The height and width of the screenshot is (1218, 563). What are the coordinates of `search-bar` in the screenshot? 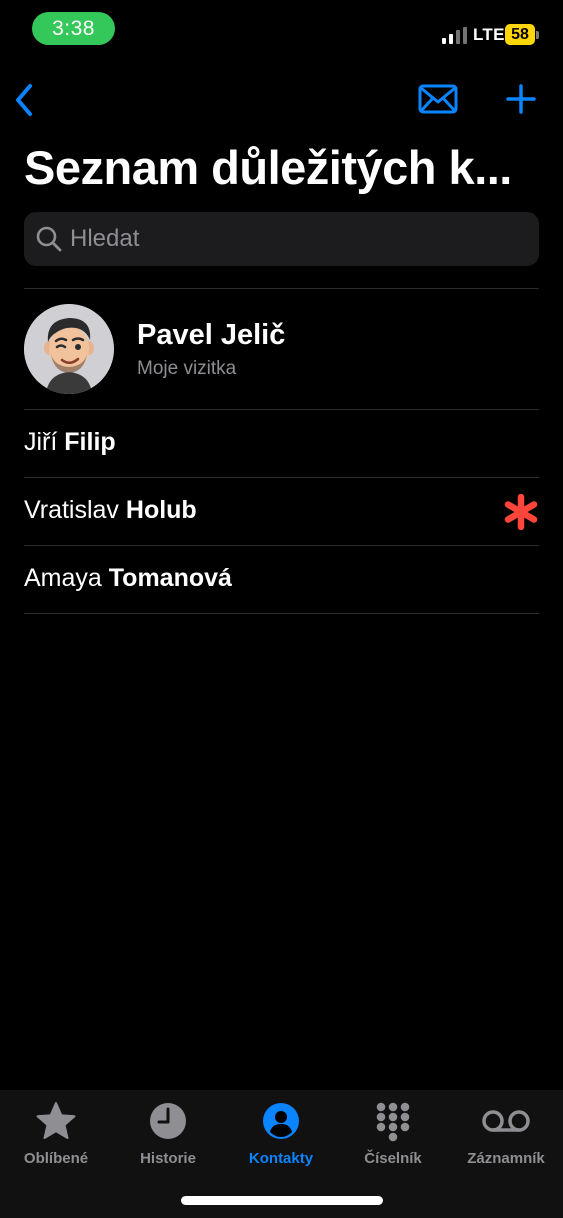 It's located at (281, 239).